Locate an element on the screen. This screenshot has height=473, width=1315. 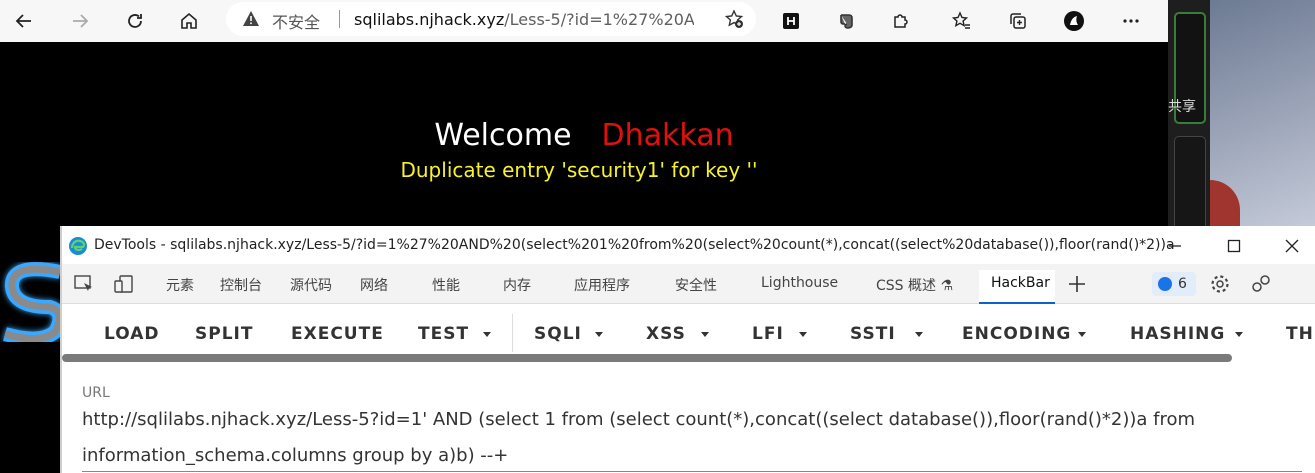
back-button is located at coordinates (24, 21).